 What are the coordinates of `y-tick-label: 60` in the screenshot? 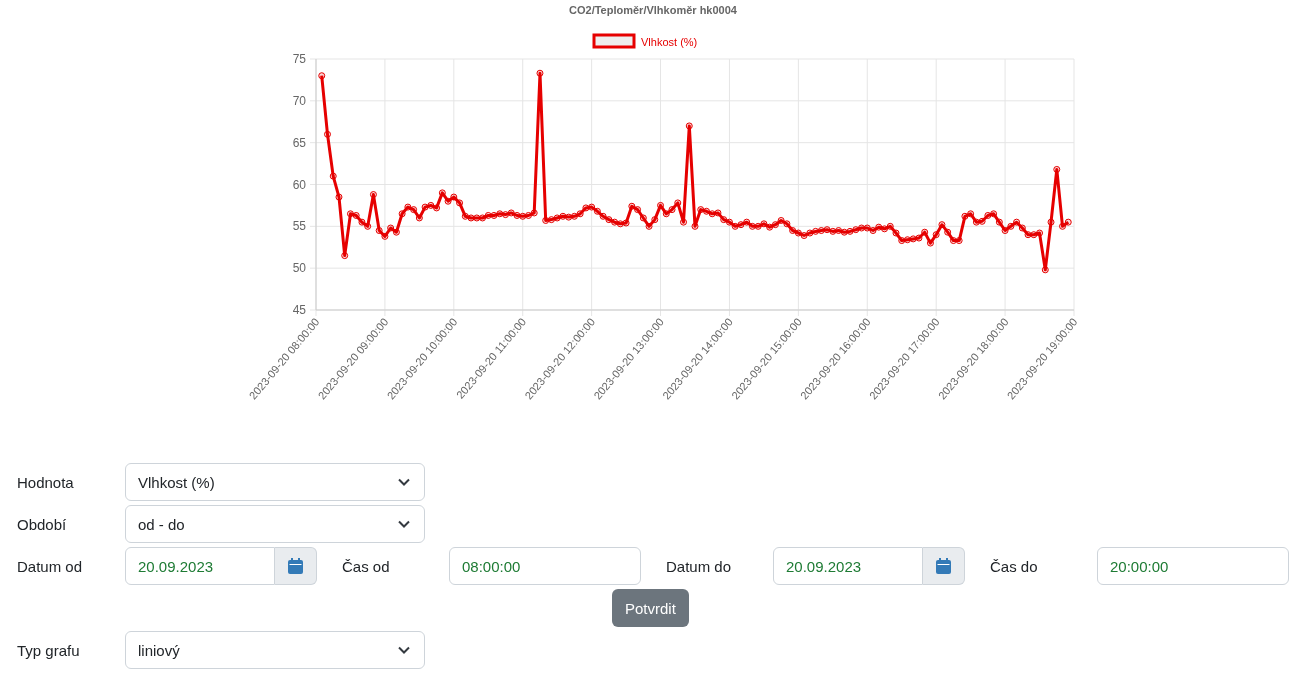 It's located at (299, 184).